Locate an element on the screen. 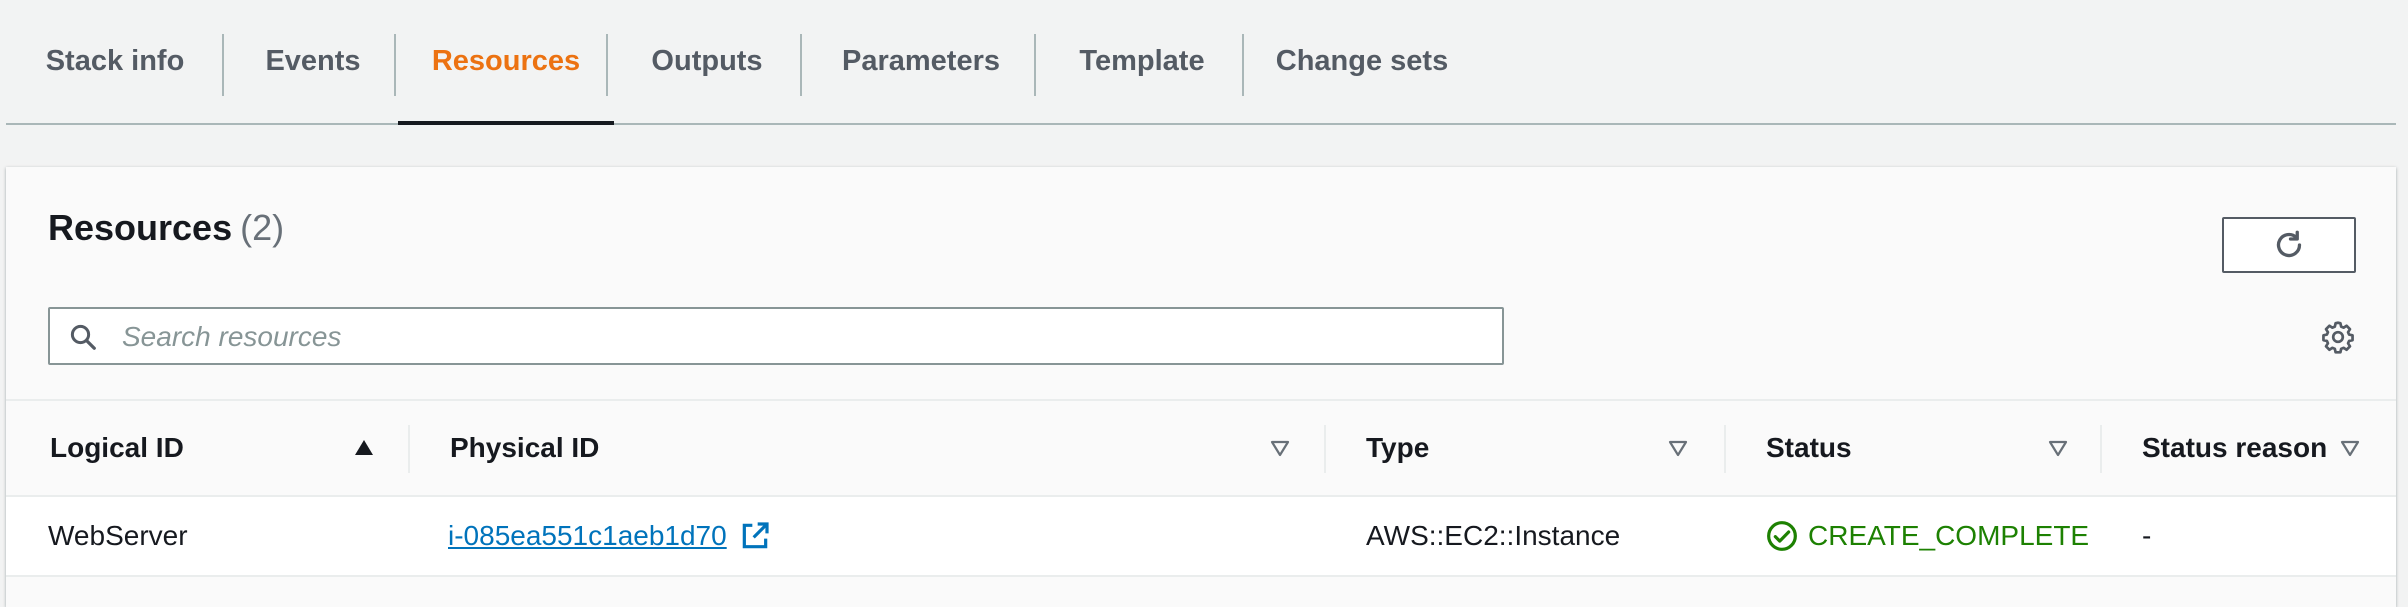 The height and width of the screenshot is (607, 2408). tab-stack-info: Stack info is located at coordinates (115, 61).